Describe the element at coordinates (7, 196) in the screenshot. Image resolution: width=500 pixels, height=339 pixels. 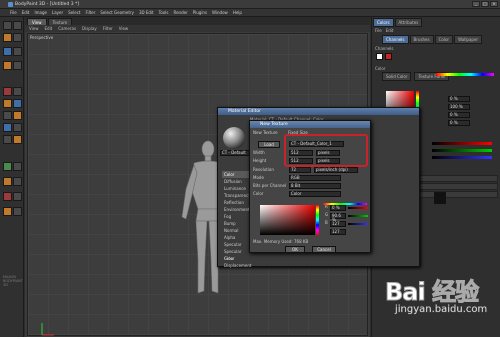
I see `color-picker-icon` at that location.